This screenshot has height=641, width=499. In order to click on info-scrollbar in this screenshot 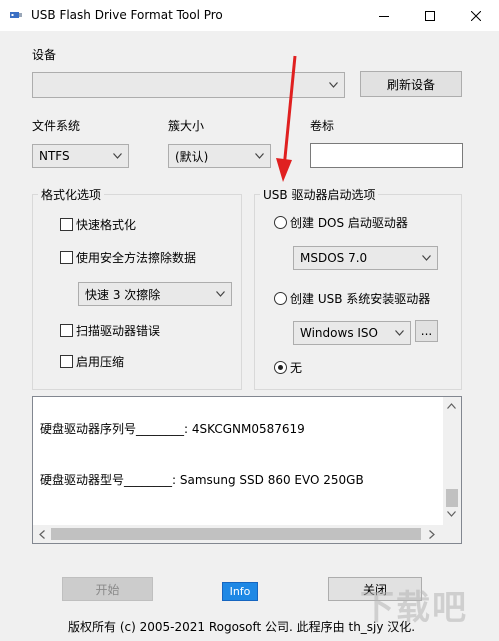, I will do `click(452, 470)`.